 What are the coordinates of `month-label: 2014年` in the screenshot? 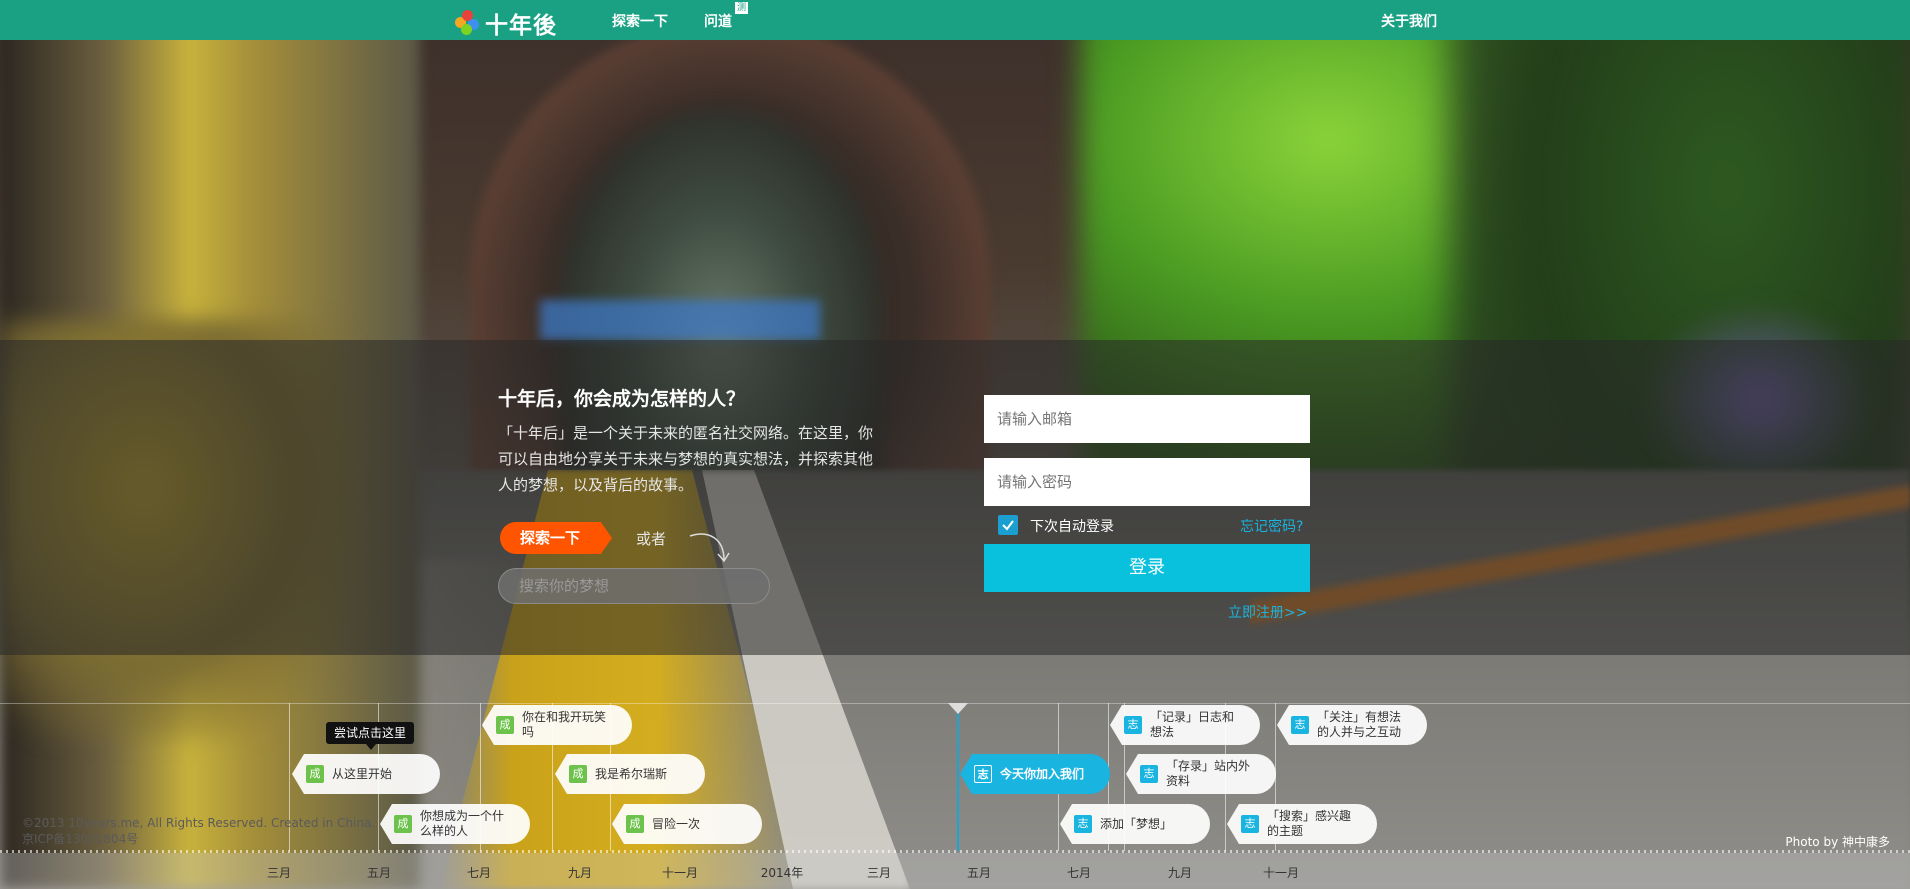 It's located at (782, 873).